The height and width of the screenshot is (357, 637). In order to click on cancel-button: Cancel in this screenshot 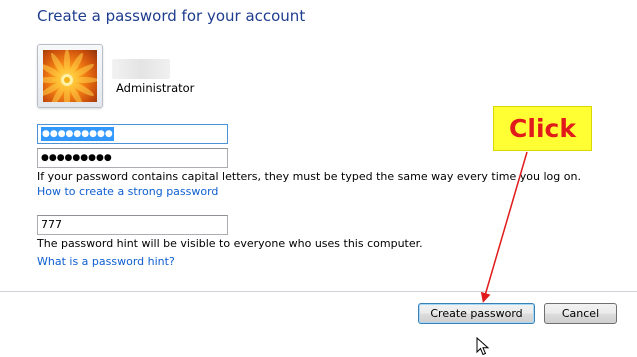, I will do `click(580, 313)`.